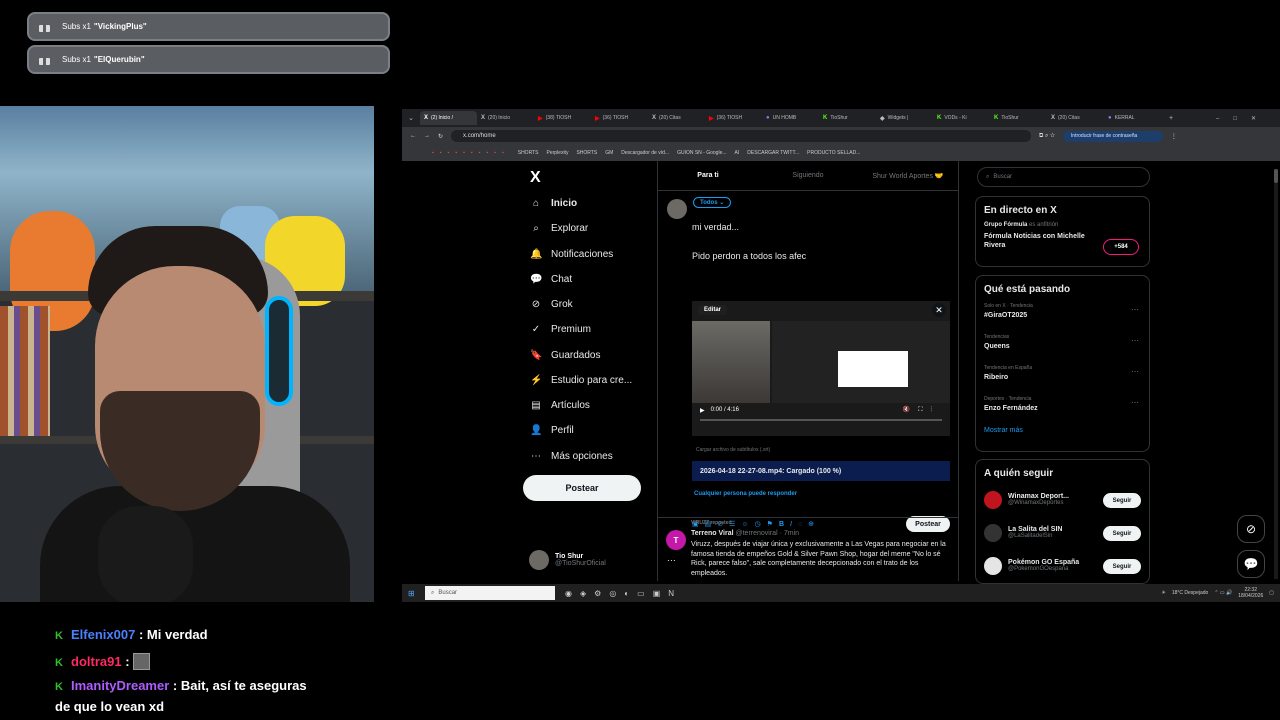 Image resolution: width=1280 pixels, height=720 pixels. What do you see at coordinates (791, 524) in the screenshot?
I see `italic-icon: I` at bounding box center [791, 524].